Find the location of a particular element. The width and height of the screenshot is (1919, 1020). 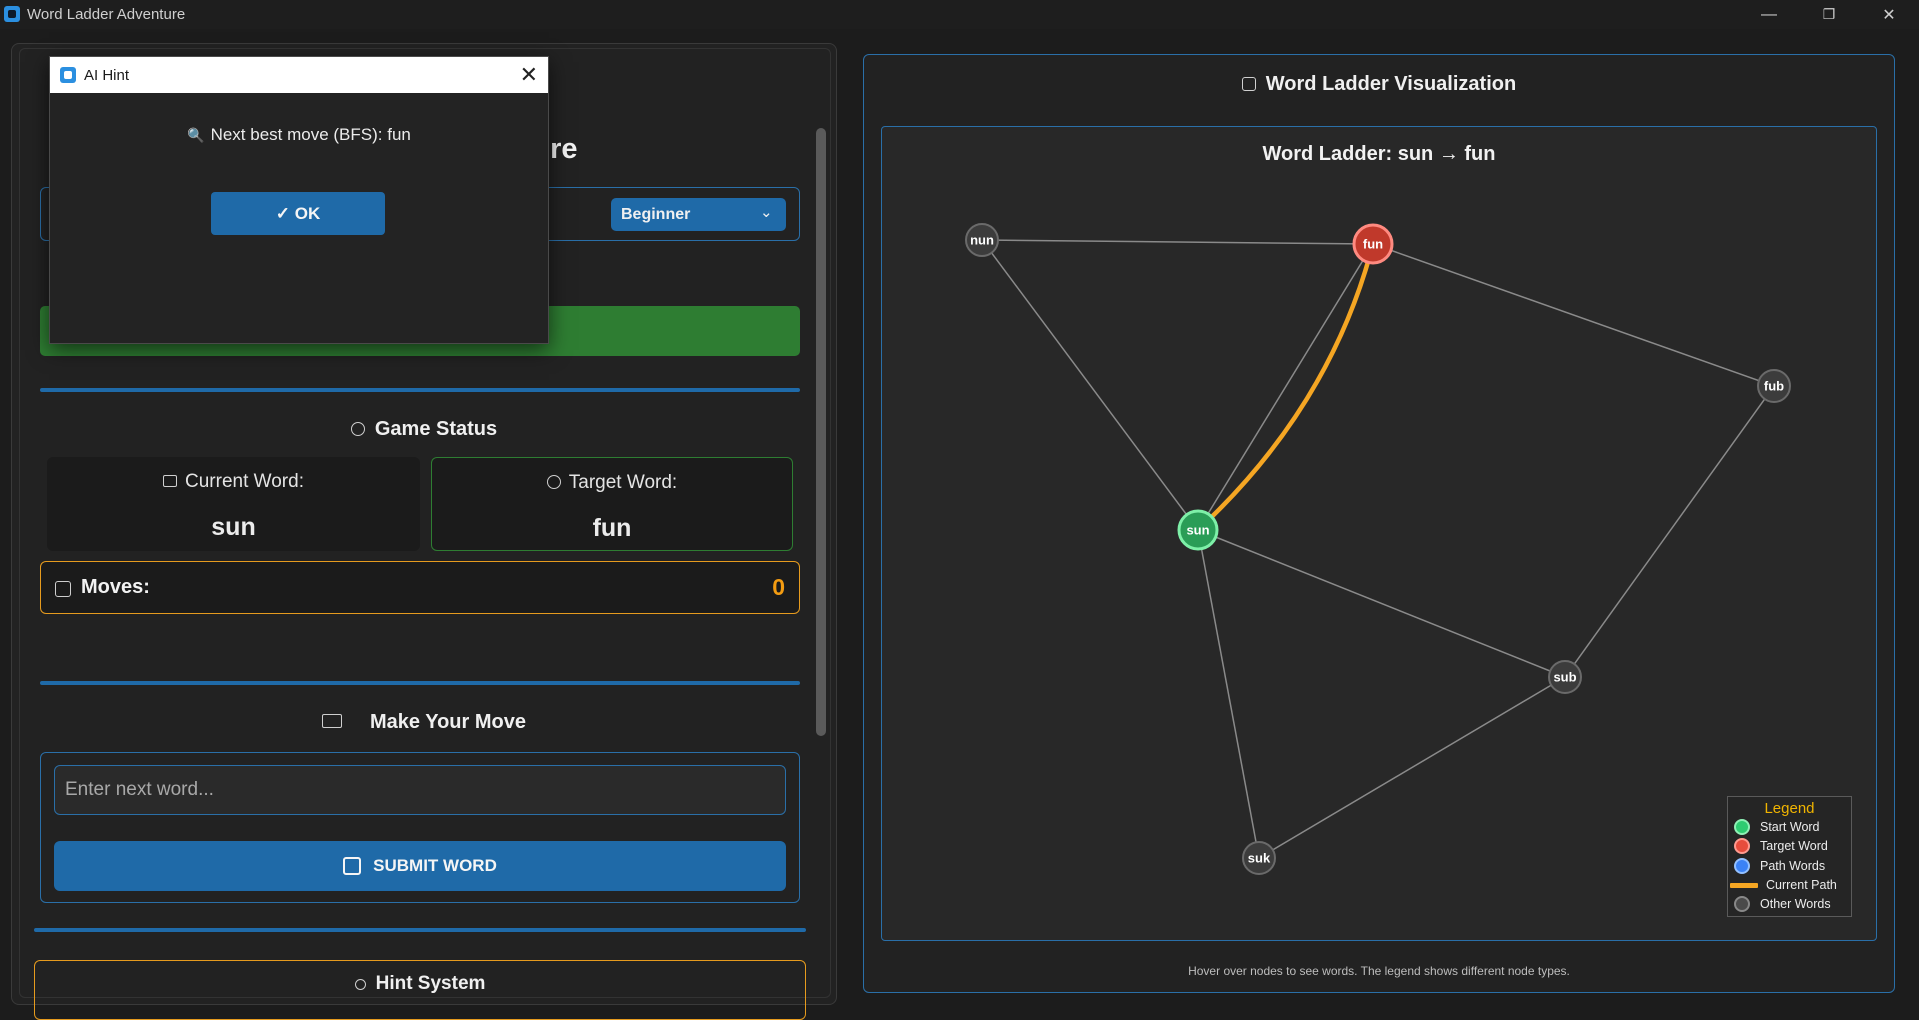

dialog-ok-button: ✓ OK is located at coordinates (298, 213).